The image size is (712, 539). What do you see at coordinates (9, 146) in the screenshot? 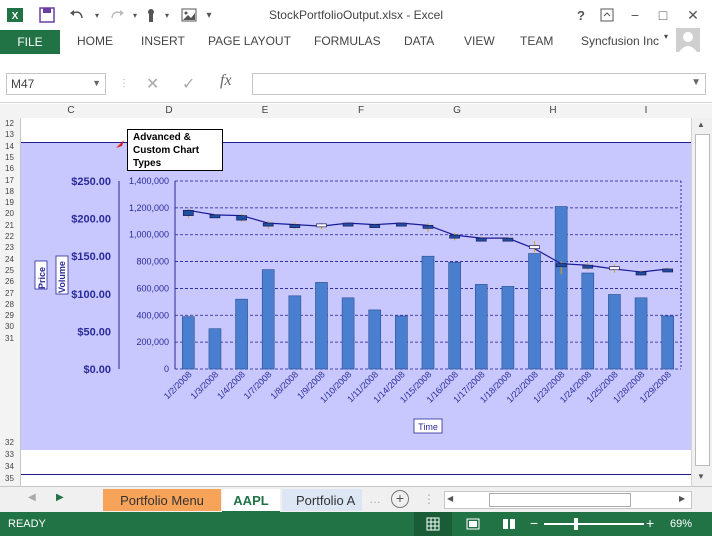
I see `row-header-14: 14` at bounding box center [9, 146].